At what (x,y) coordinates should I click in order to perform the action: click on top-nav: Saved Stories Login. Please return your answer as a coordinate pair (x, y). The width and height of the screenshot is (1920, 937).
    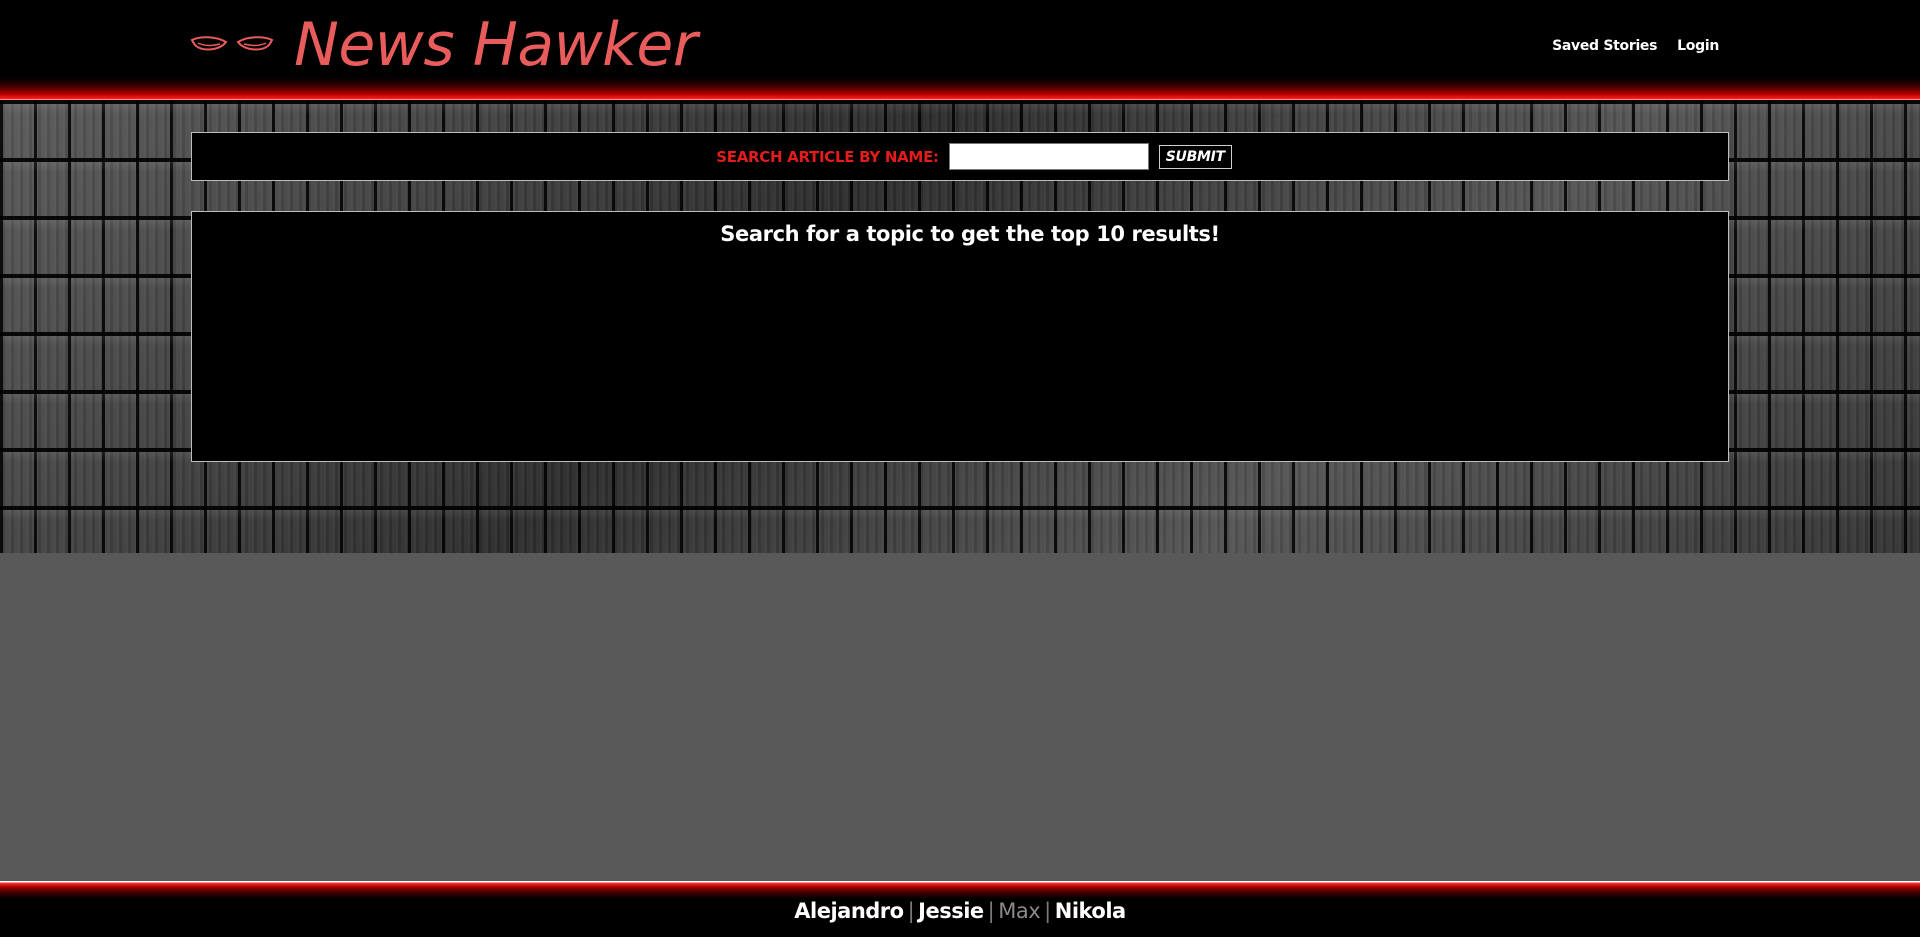
    Looking at the image, I should click on (1635, 46).